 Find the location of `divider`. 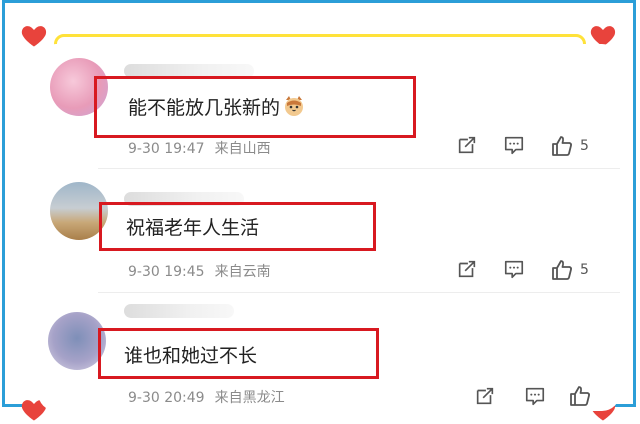

divider is located at coordinates (359, 168).